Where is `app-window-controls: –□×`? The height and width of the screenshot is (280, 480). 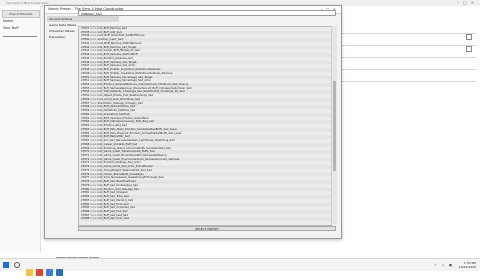 app-window-controls: –□× is located at coordinates (467, 2).